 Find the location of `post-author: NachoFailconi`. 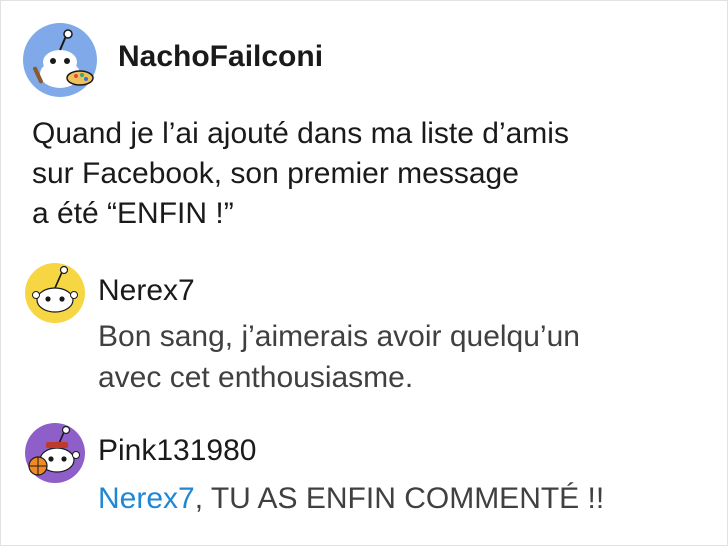

post-author: NachoFailconi is located at coordinates (220, 57).